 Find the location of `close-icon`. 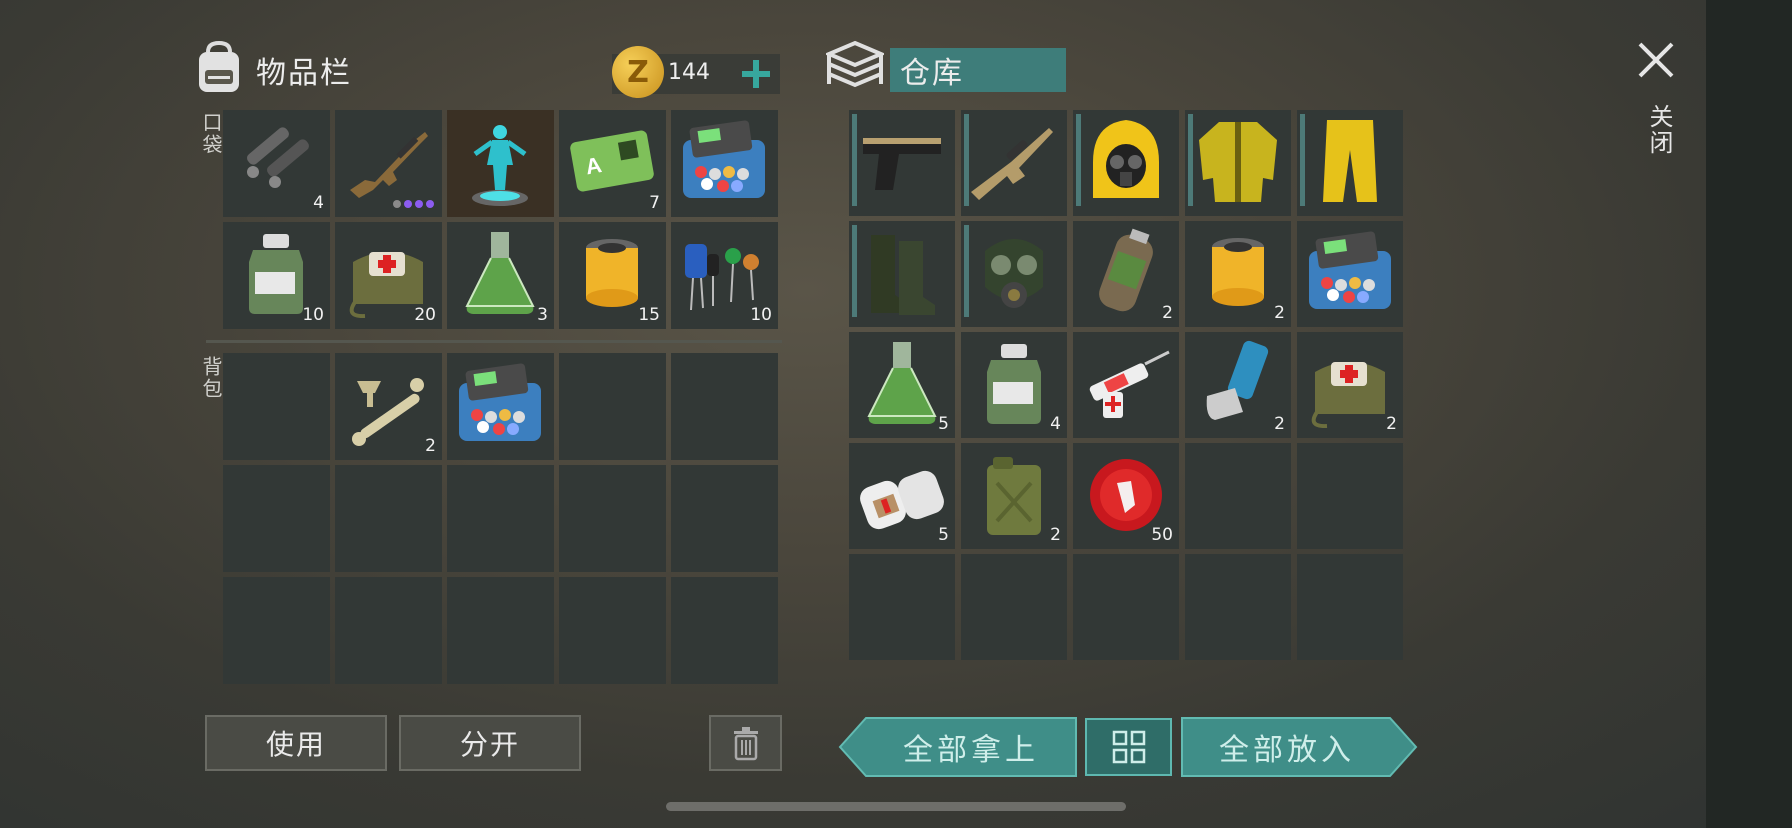

close-icon is located at coordinates (1656, 60).